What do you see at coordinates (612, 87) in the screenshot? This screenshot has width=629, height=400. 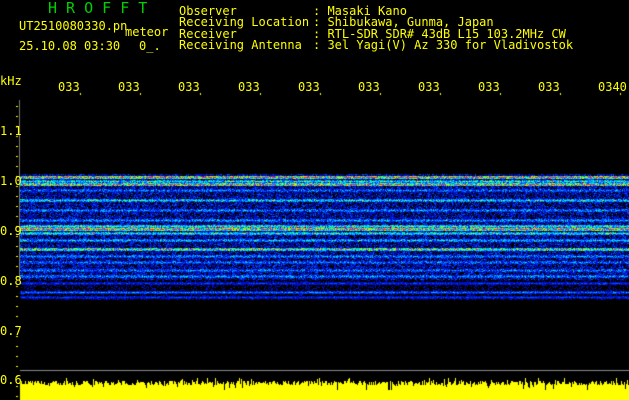 I see `x-tick-label: 0340` at bounding box center [612, 87].